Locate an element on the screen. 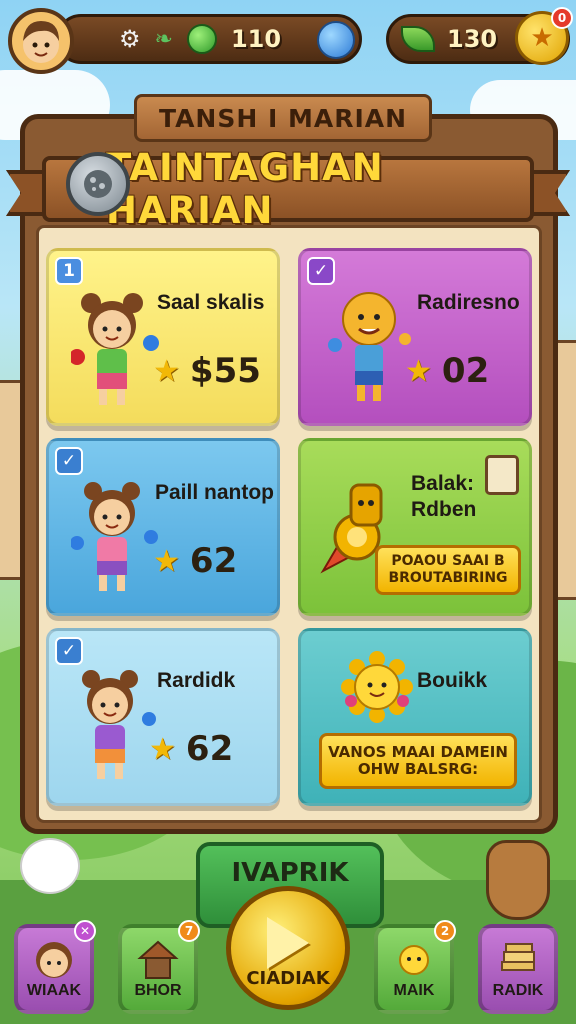 The height and width of the screenshot is (1024, 576). house-icon is located at coordinates (158, 962).